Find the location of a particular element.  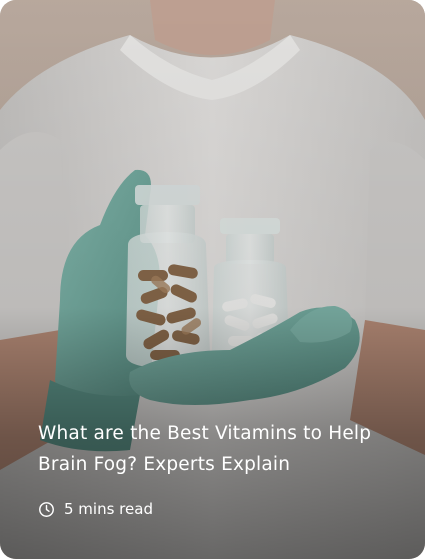

article-meta: 5 mins read is located at coordinates (95, 509).